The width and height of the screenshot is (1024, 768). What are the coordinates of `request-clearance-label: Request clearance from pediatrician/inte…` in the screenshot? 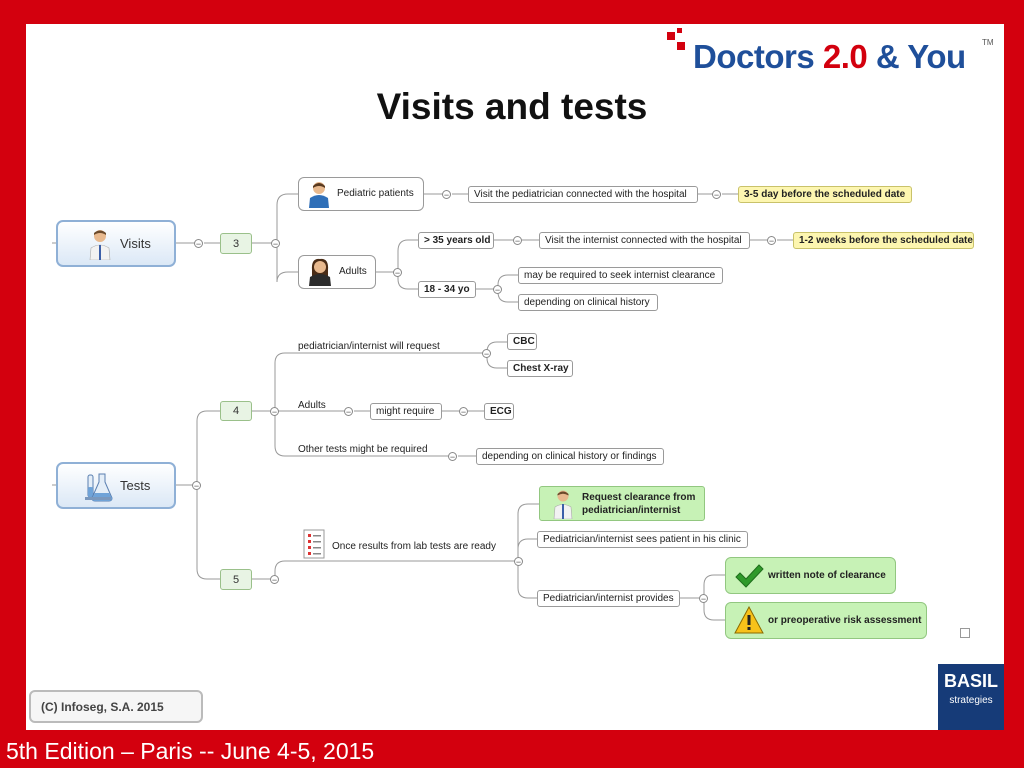 It's located at (639, 503).